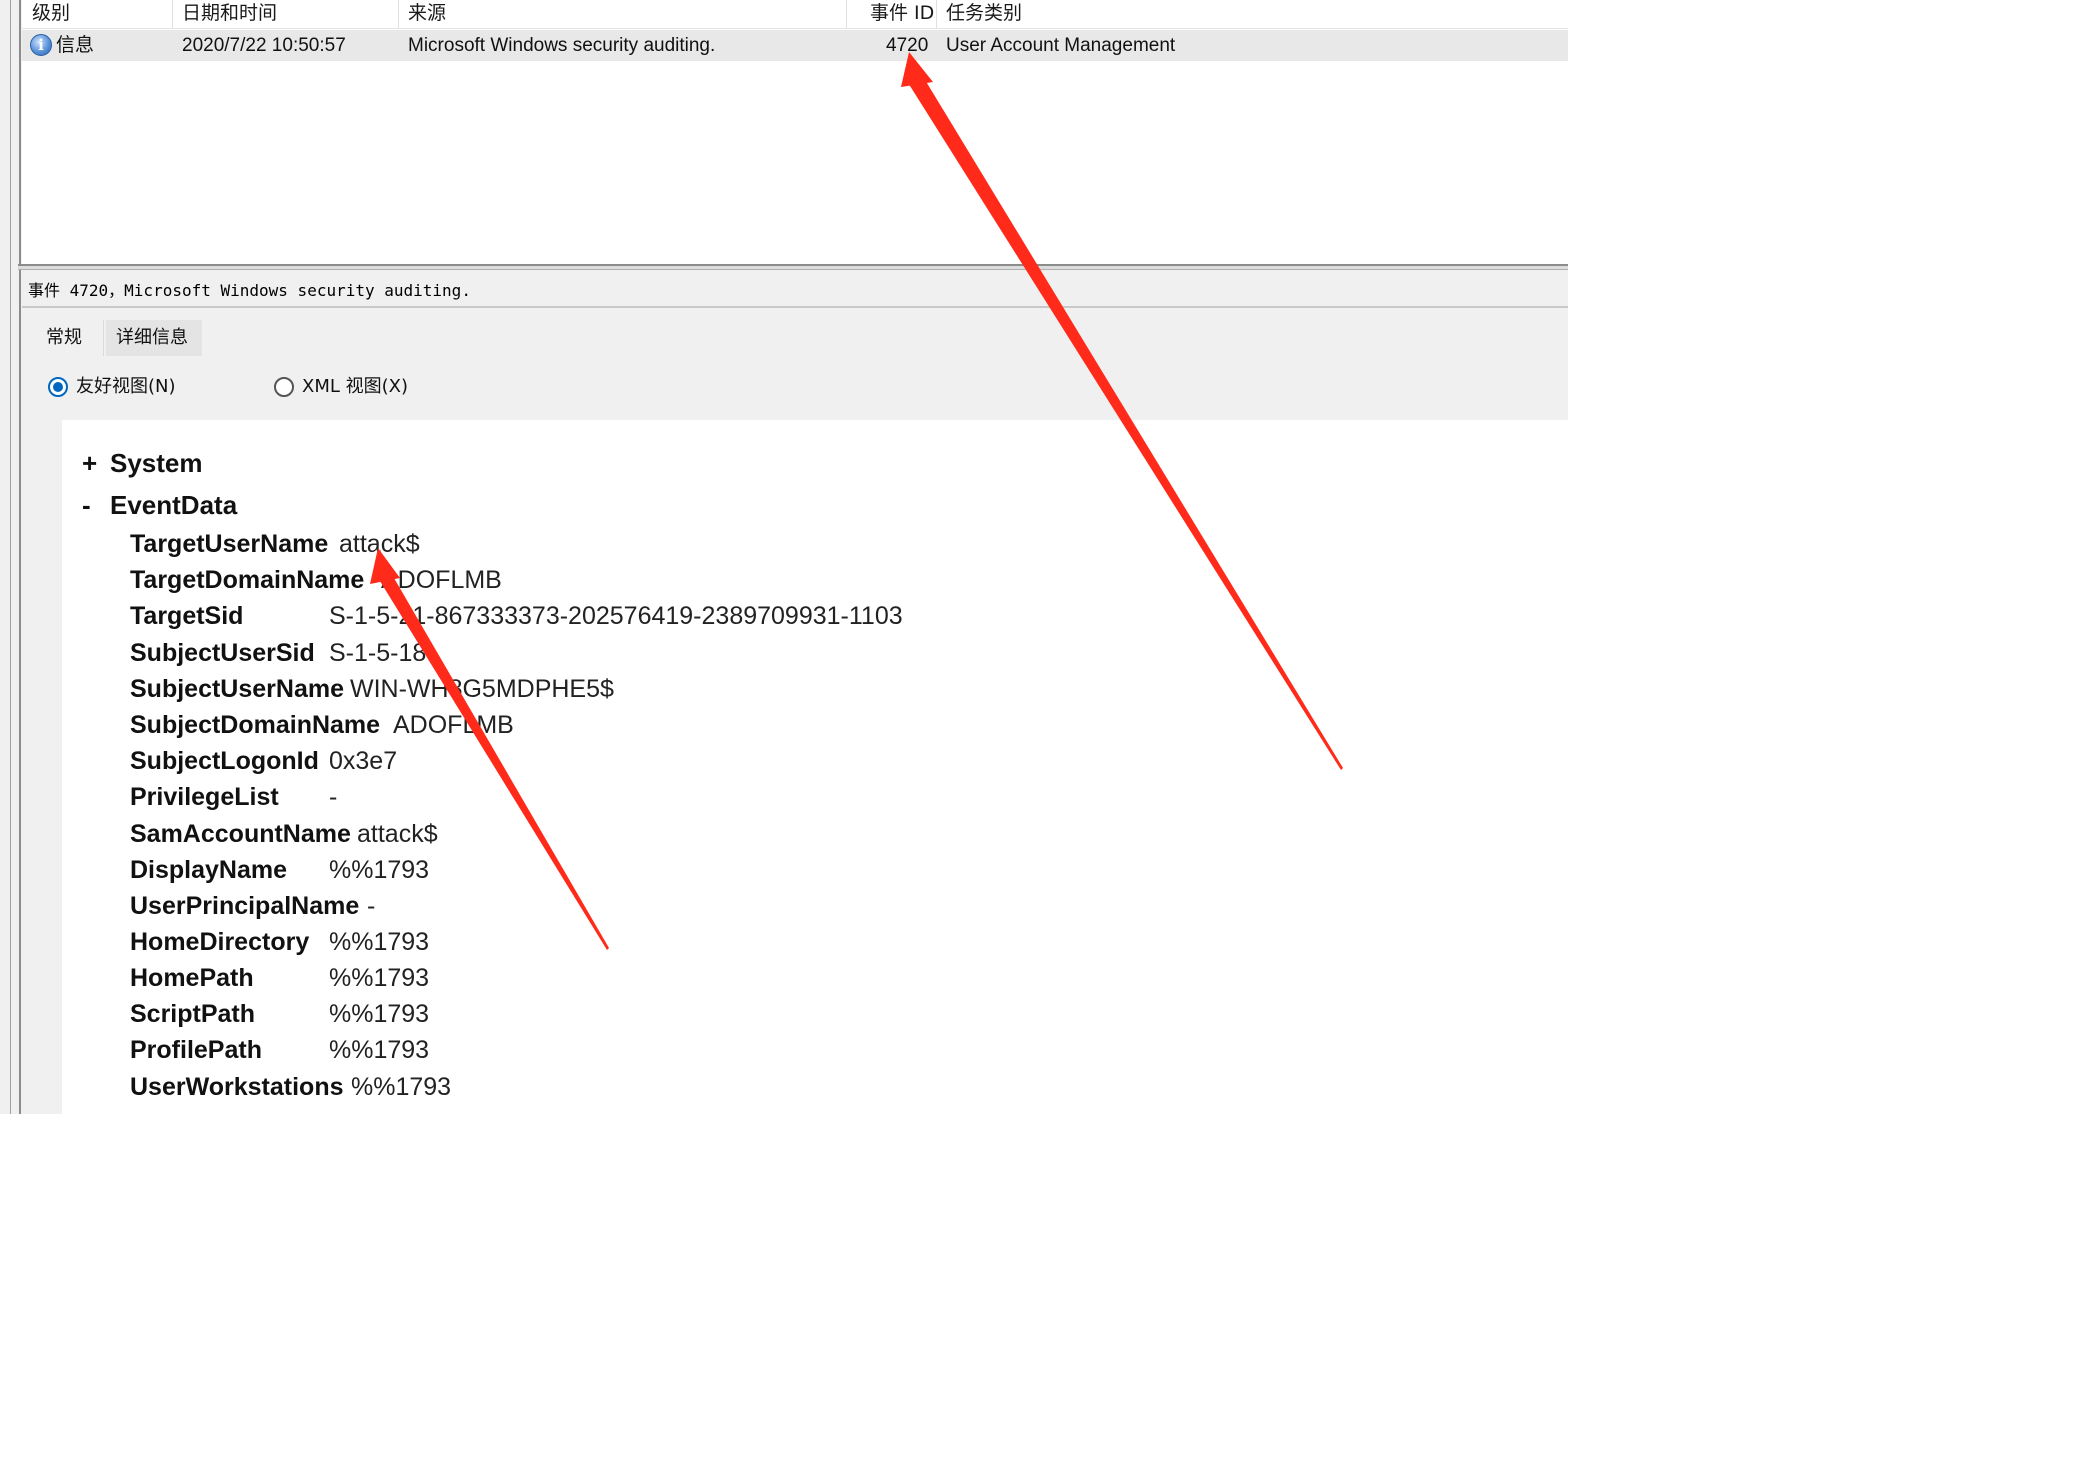 Image resolution: width=2079 pixels, height=1477 pixels. Describe the element at coordinates (174, 505) in the screenshot. I see `eventdata-label: EventData` at that location.